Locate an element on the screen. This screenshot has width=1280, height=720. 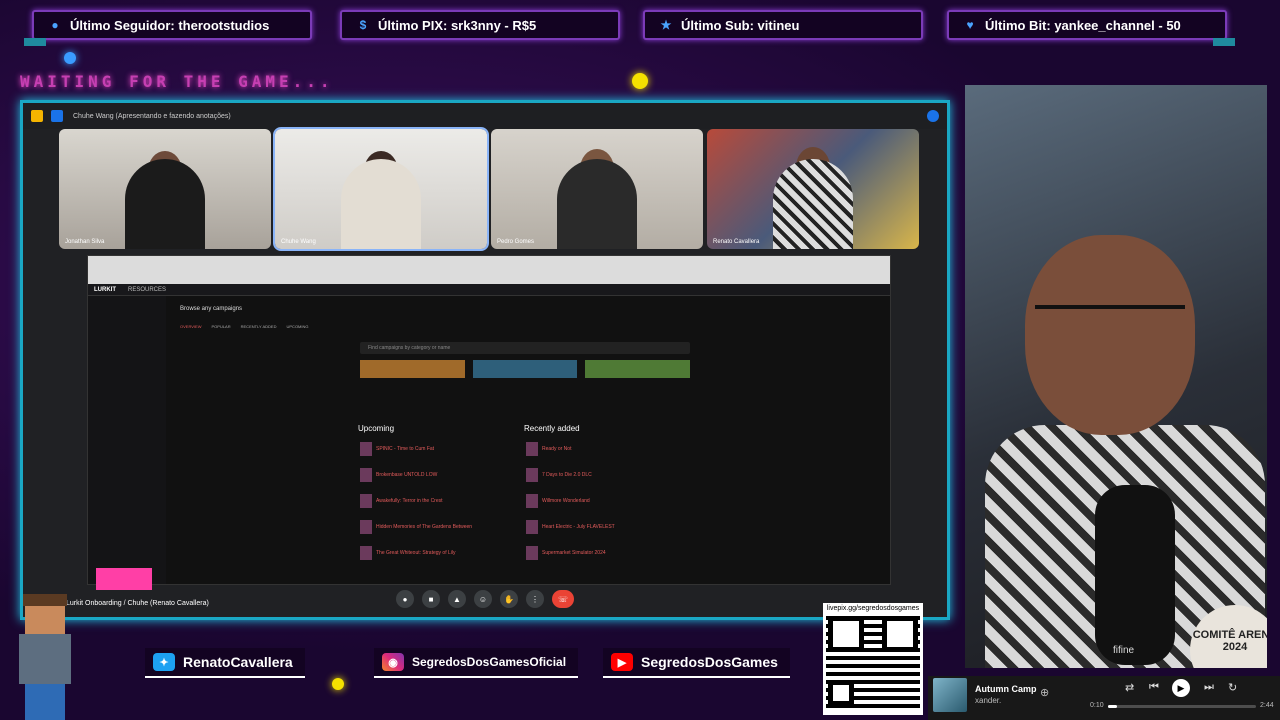
nav-resources: RESOURCES is located at coordinates (147, 290).